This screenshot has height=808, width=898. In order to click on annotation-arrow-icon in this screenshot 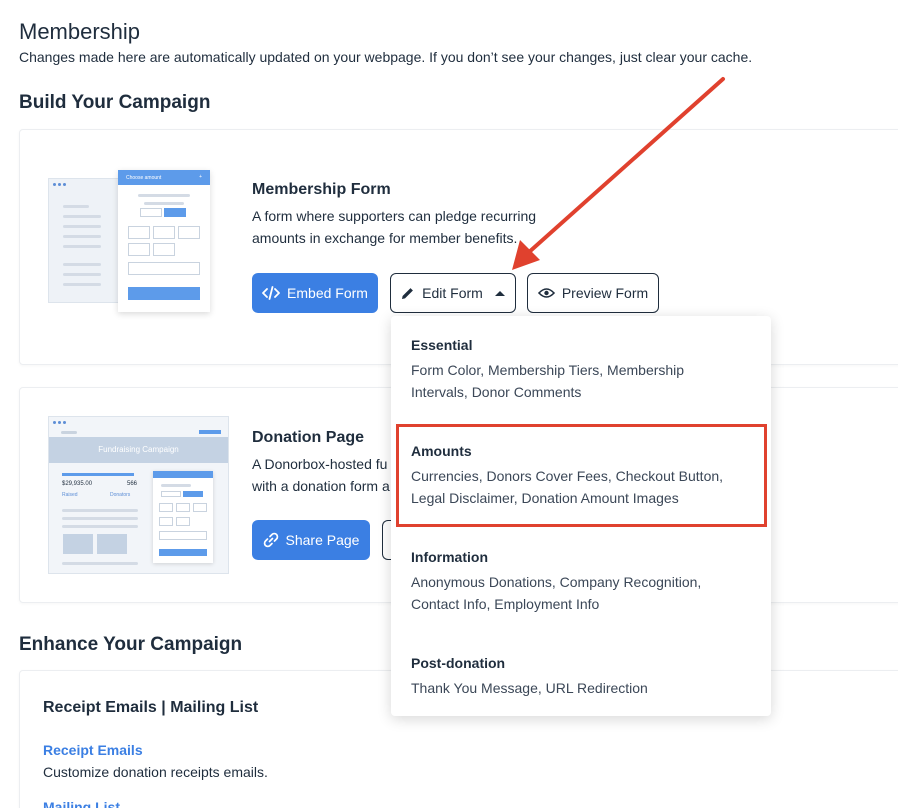, I will do `click(618, 173)`.